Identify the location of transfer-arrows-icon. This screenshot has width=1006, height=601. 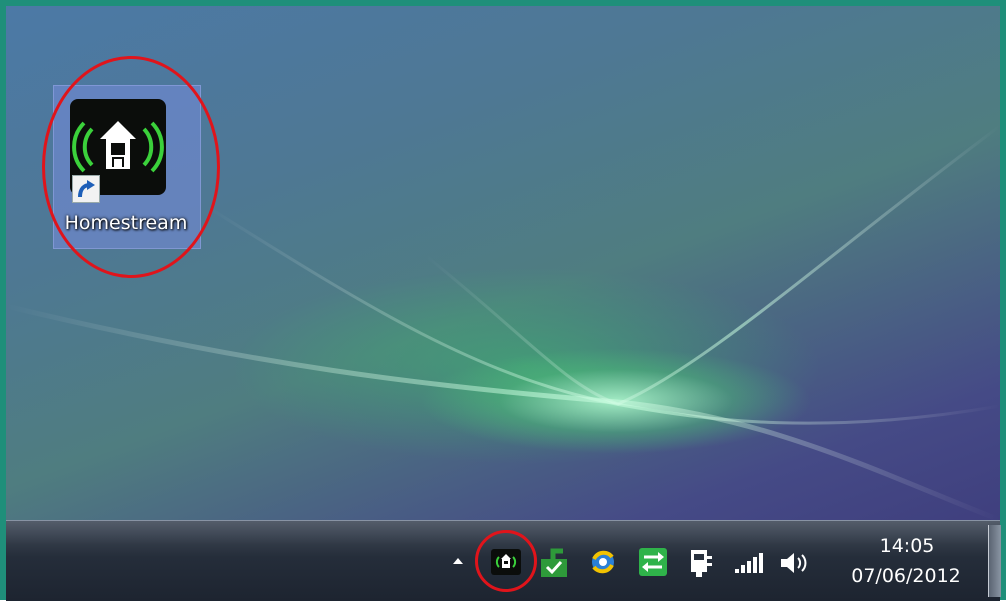
(653, 562).